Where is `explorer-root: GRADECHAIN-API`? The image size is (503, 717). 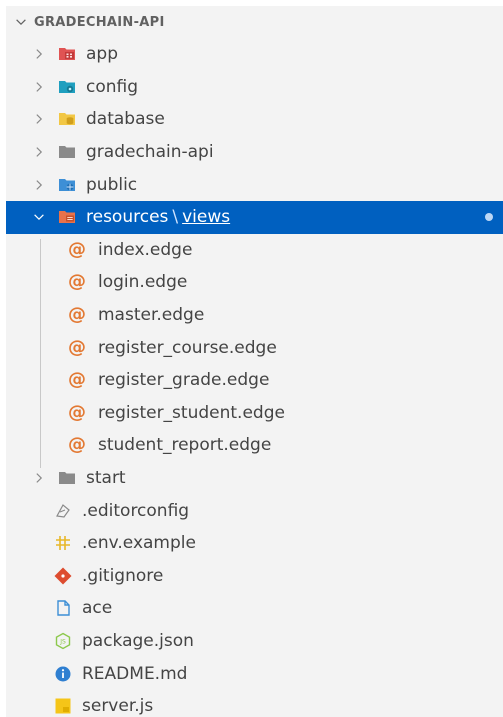 explorer-root: GRADECHAIN-API is located at coordinates (254, 22).